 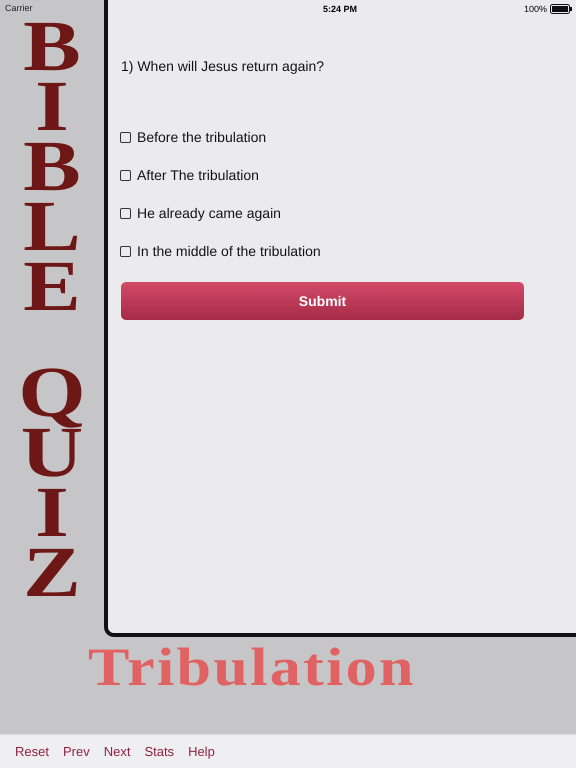 I want to click on answer-option: He already came again, so click(x=209, y=213).